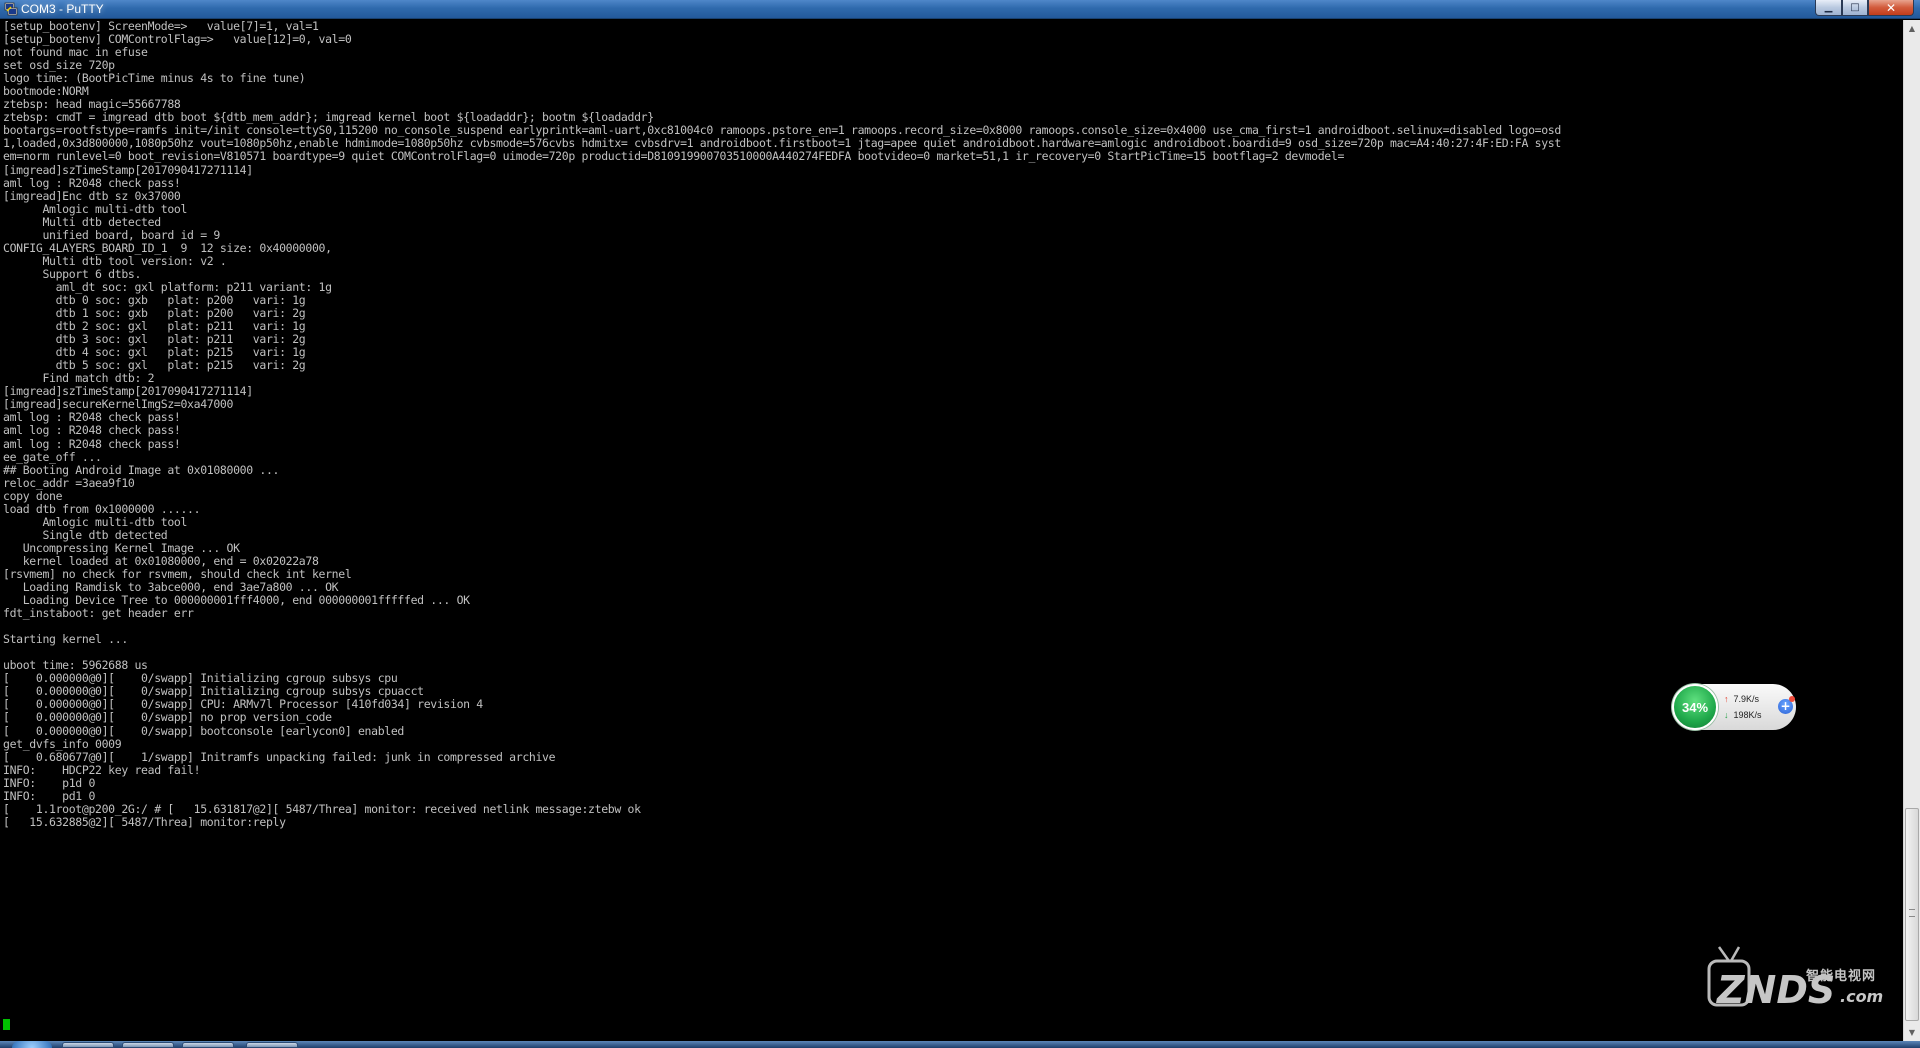  What do you see at coordinates (32, 1044) in the screenshot?
I see `start-orb-icon` at bounding box center [32, 1044].